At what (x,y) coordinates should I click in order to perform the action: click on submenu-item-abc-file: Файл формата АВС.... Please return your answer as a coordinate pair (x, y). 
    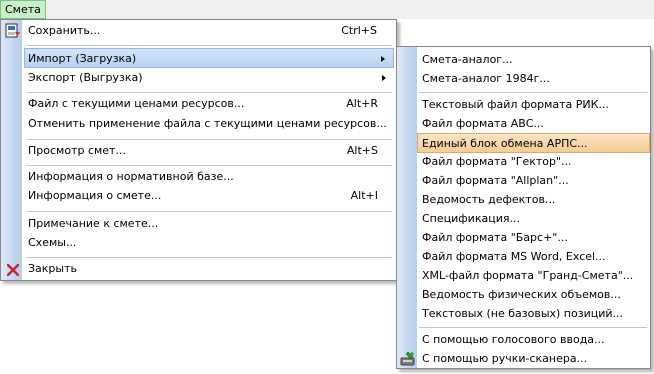
    Looking at the image, I should click on (533, 124).